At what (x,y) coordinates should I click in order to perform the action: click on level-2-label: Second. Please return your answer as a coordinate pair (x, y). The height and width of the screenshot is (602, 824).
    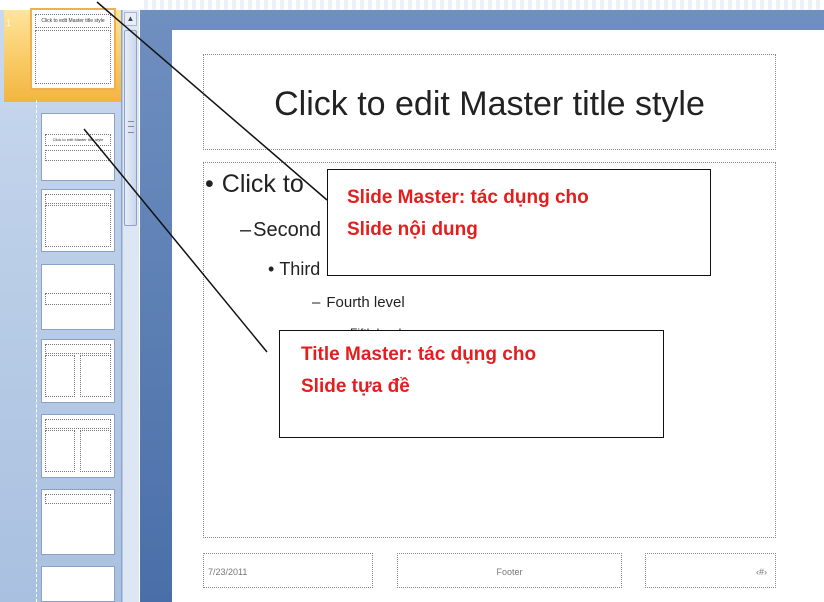
    Looking at the image, I should click on (287, 230).